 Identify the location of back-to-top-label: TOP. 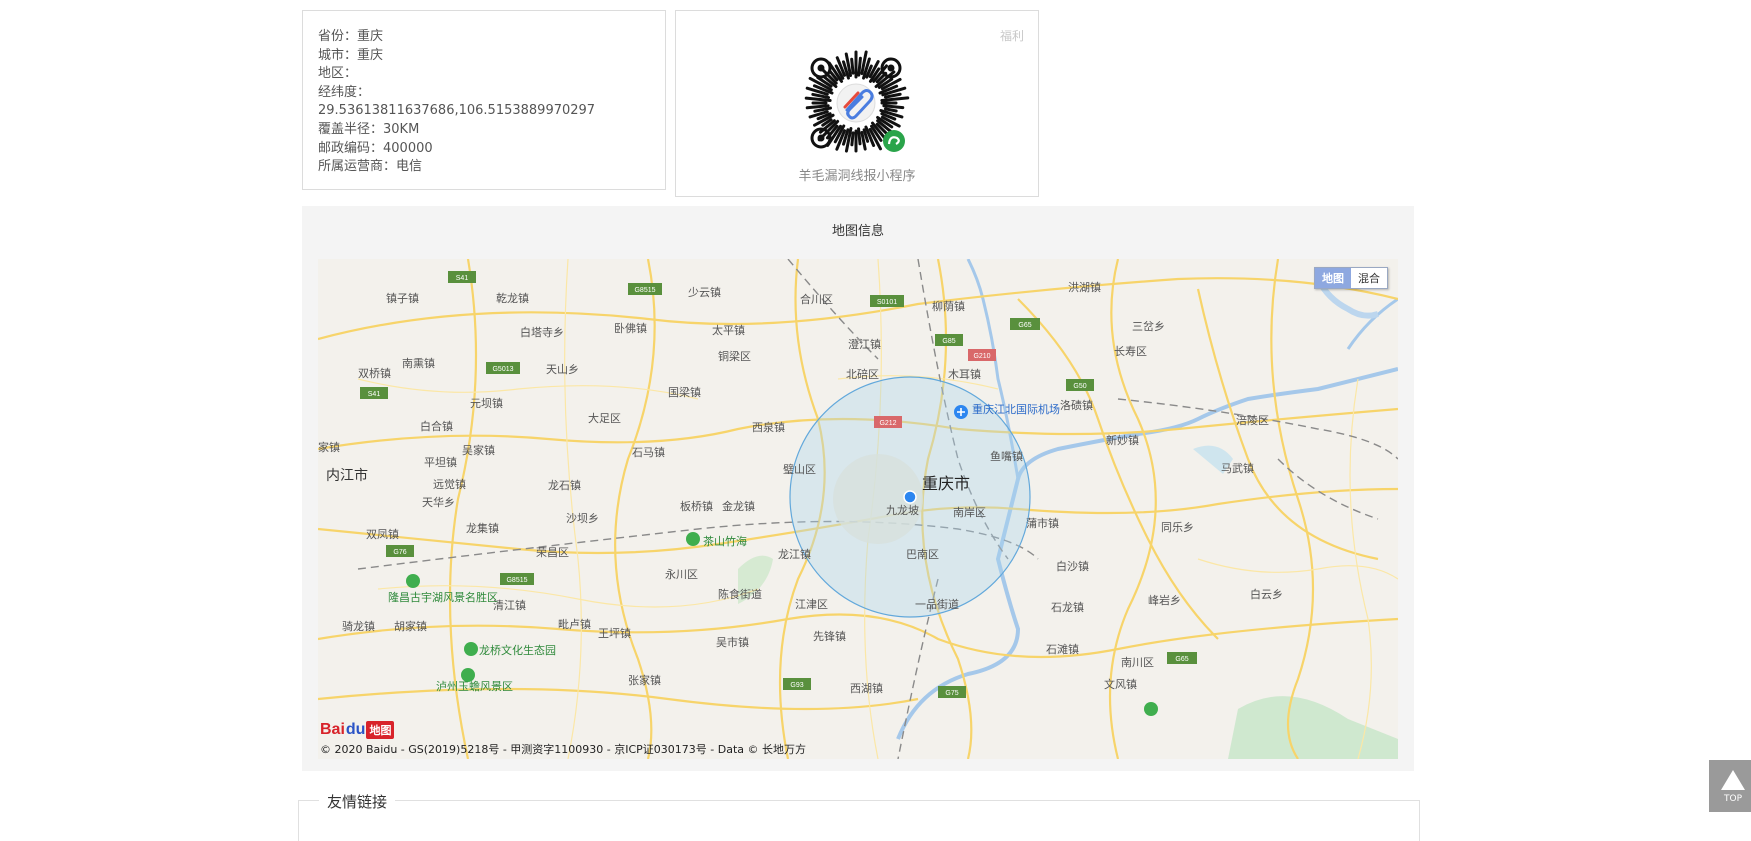
(1732, 799).